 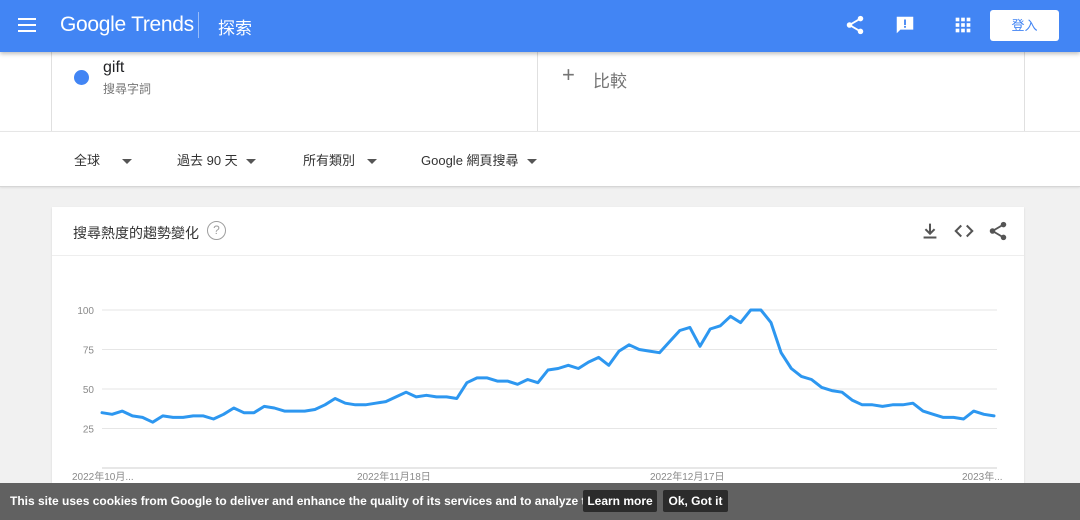 What do you see at coordinates (235, 28) in the screenshot?
I see `page-title: 探索` at bounding box center [235, 28].